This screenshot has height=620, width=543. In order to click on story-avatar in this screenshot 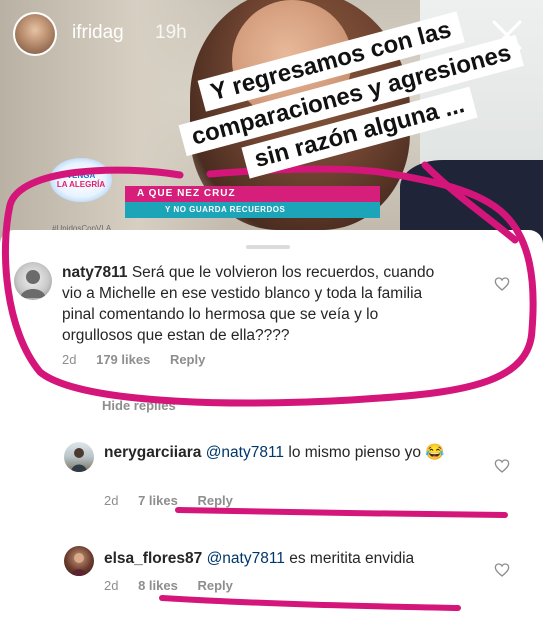, I will do `click(35, 34)`.